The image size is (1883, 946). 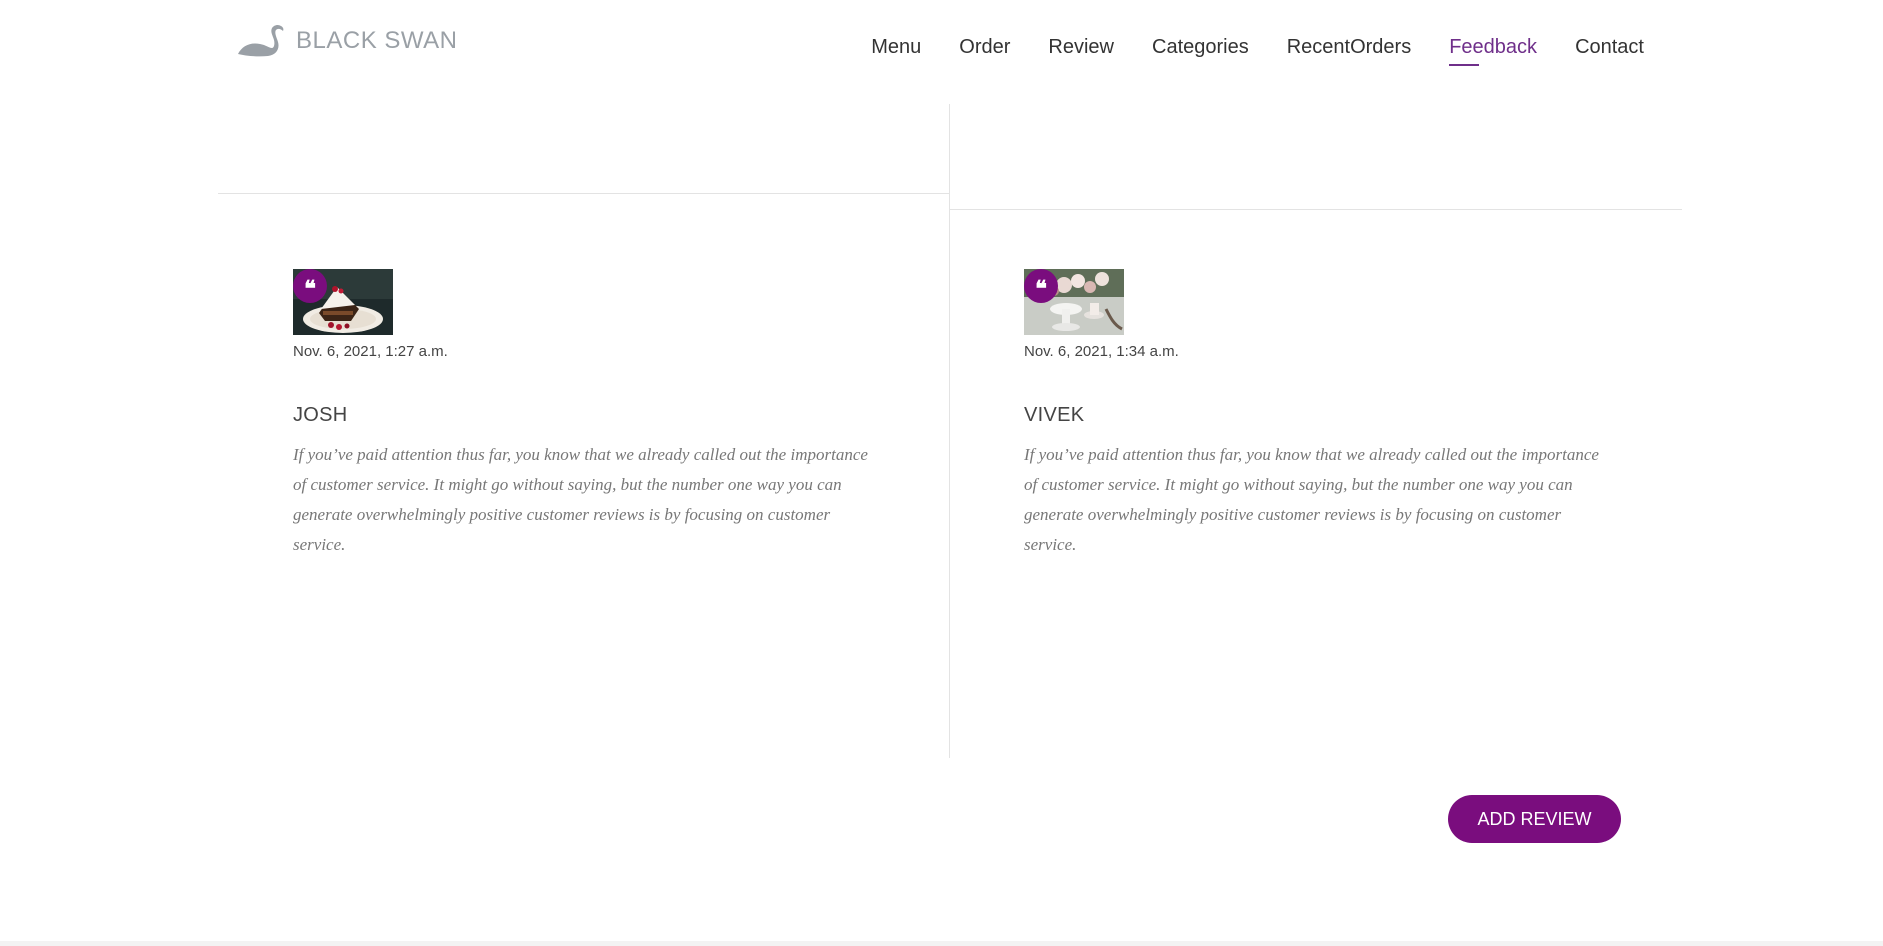 I want to click on brand-name: BLACK SWAN, so click(x=377, y=40).